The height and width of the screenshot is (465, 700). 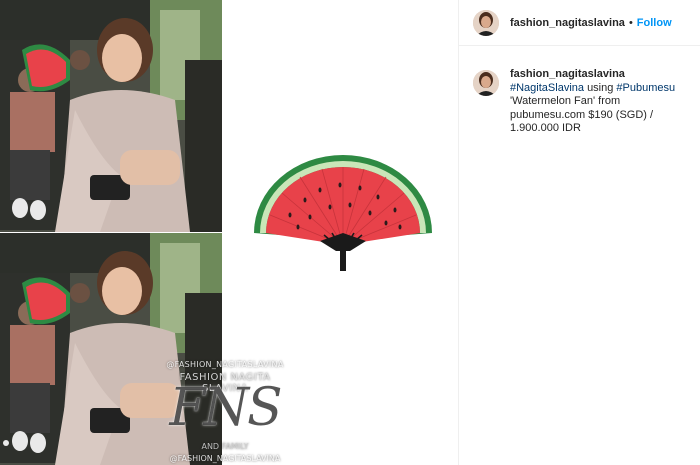 I want to click on watermark-handle-top: @FASHION_NAGITASLAVINA, so click(x=225, y=364).